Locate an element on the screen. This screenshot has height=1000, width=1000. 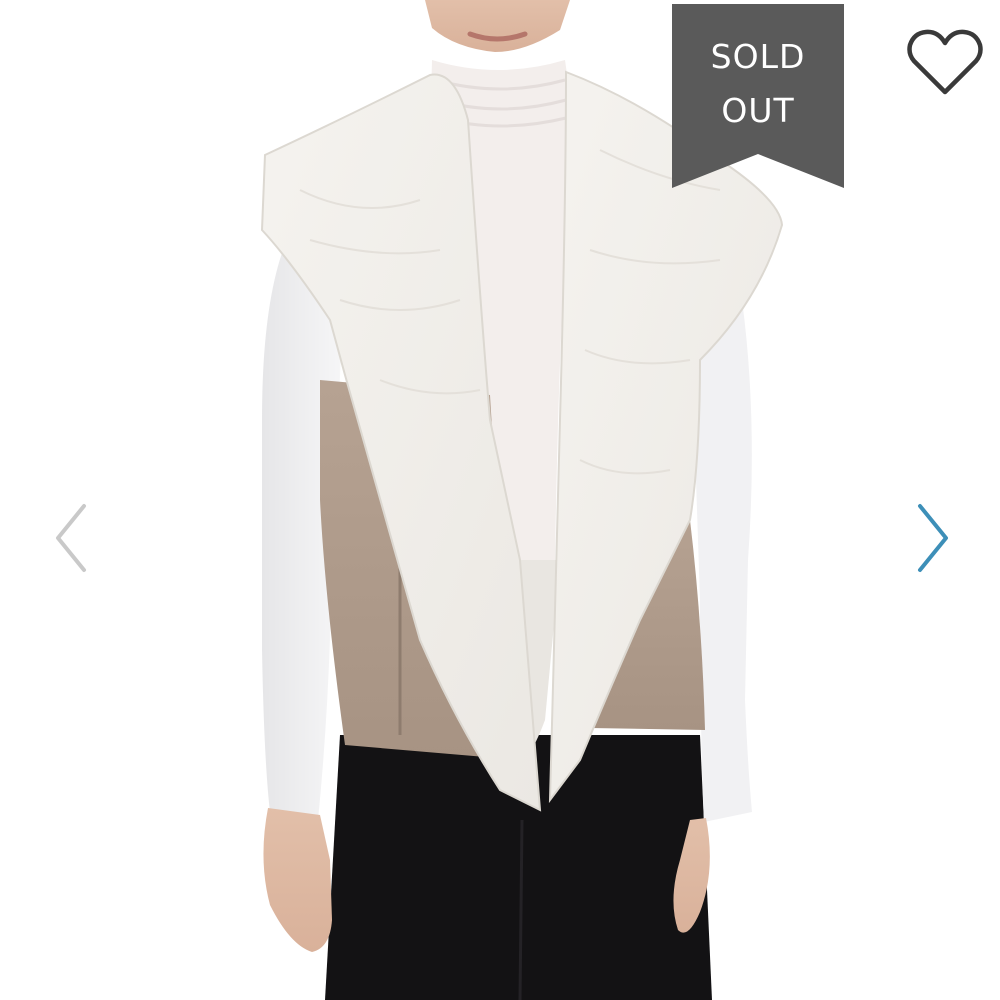
previous-image-button is located at coordinates (70, 540).